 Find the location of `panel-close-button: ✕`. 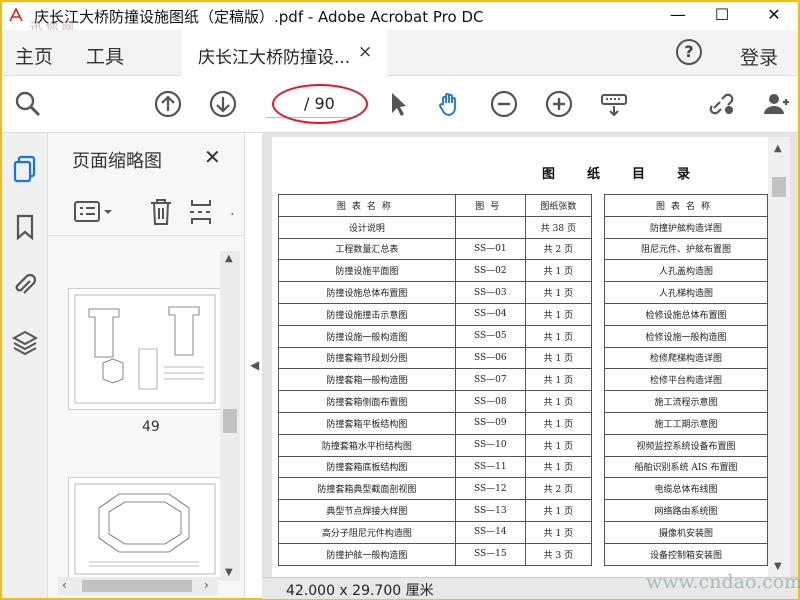

panel-close-button: ✕ is located at coordinates (212, 157).